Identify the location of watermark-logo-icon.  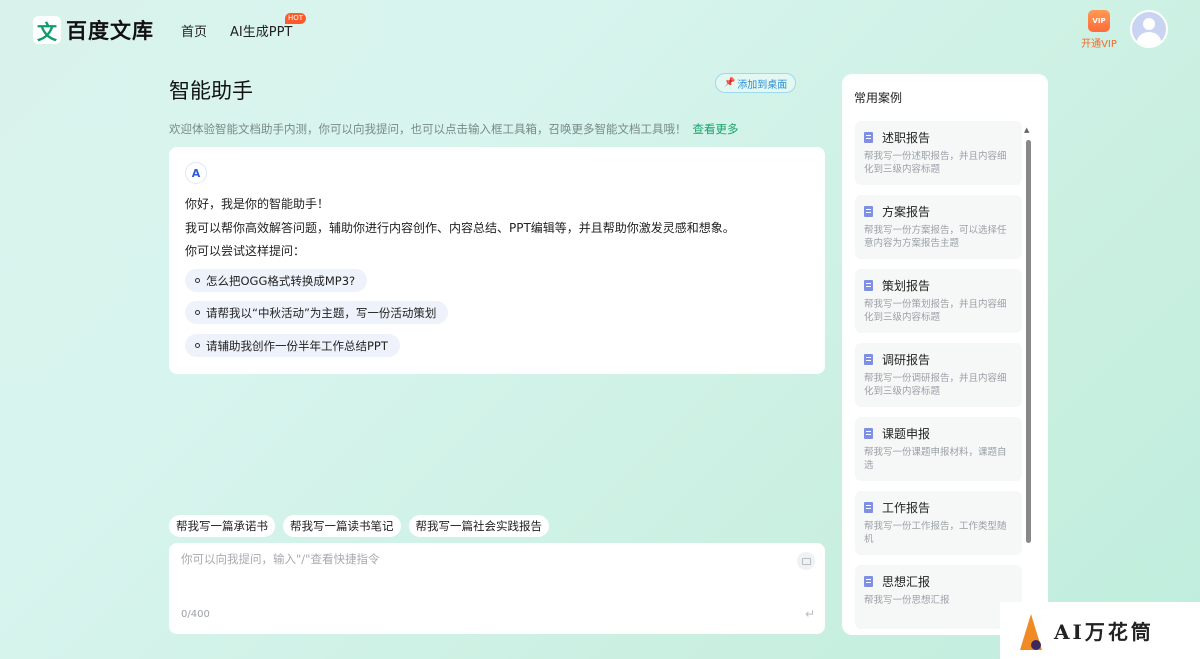
(1031, 631).